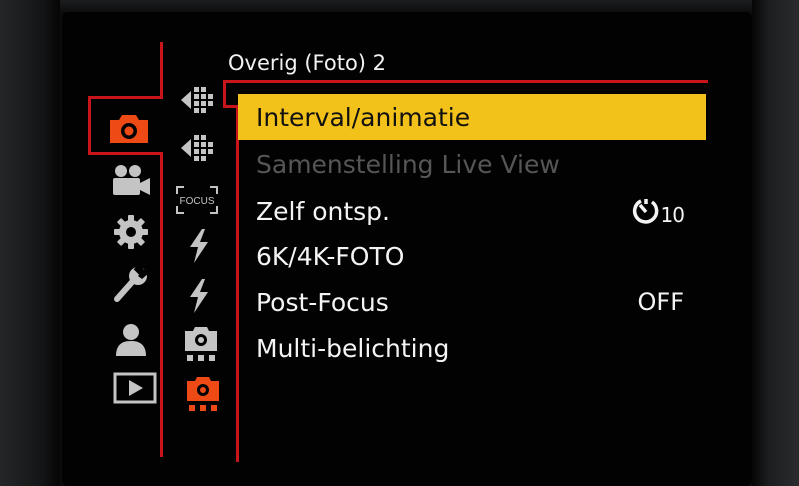 Image resolution: width=799 pixels, height=486 pixels. Describe the element at coordinates (330, 256) in the screenshot. I see `menu-item-label: 6K/4K-FOTO` at that location.